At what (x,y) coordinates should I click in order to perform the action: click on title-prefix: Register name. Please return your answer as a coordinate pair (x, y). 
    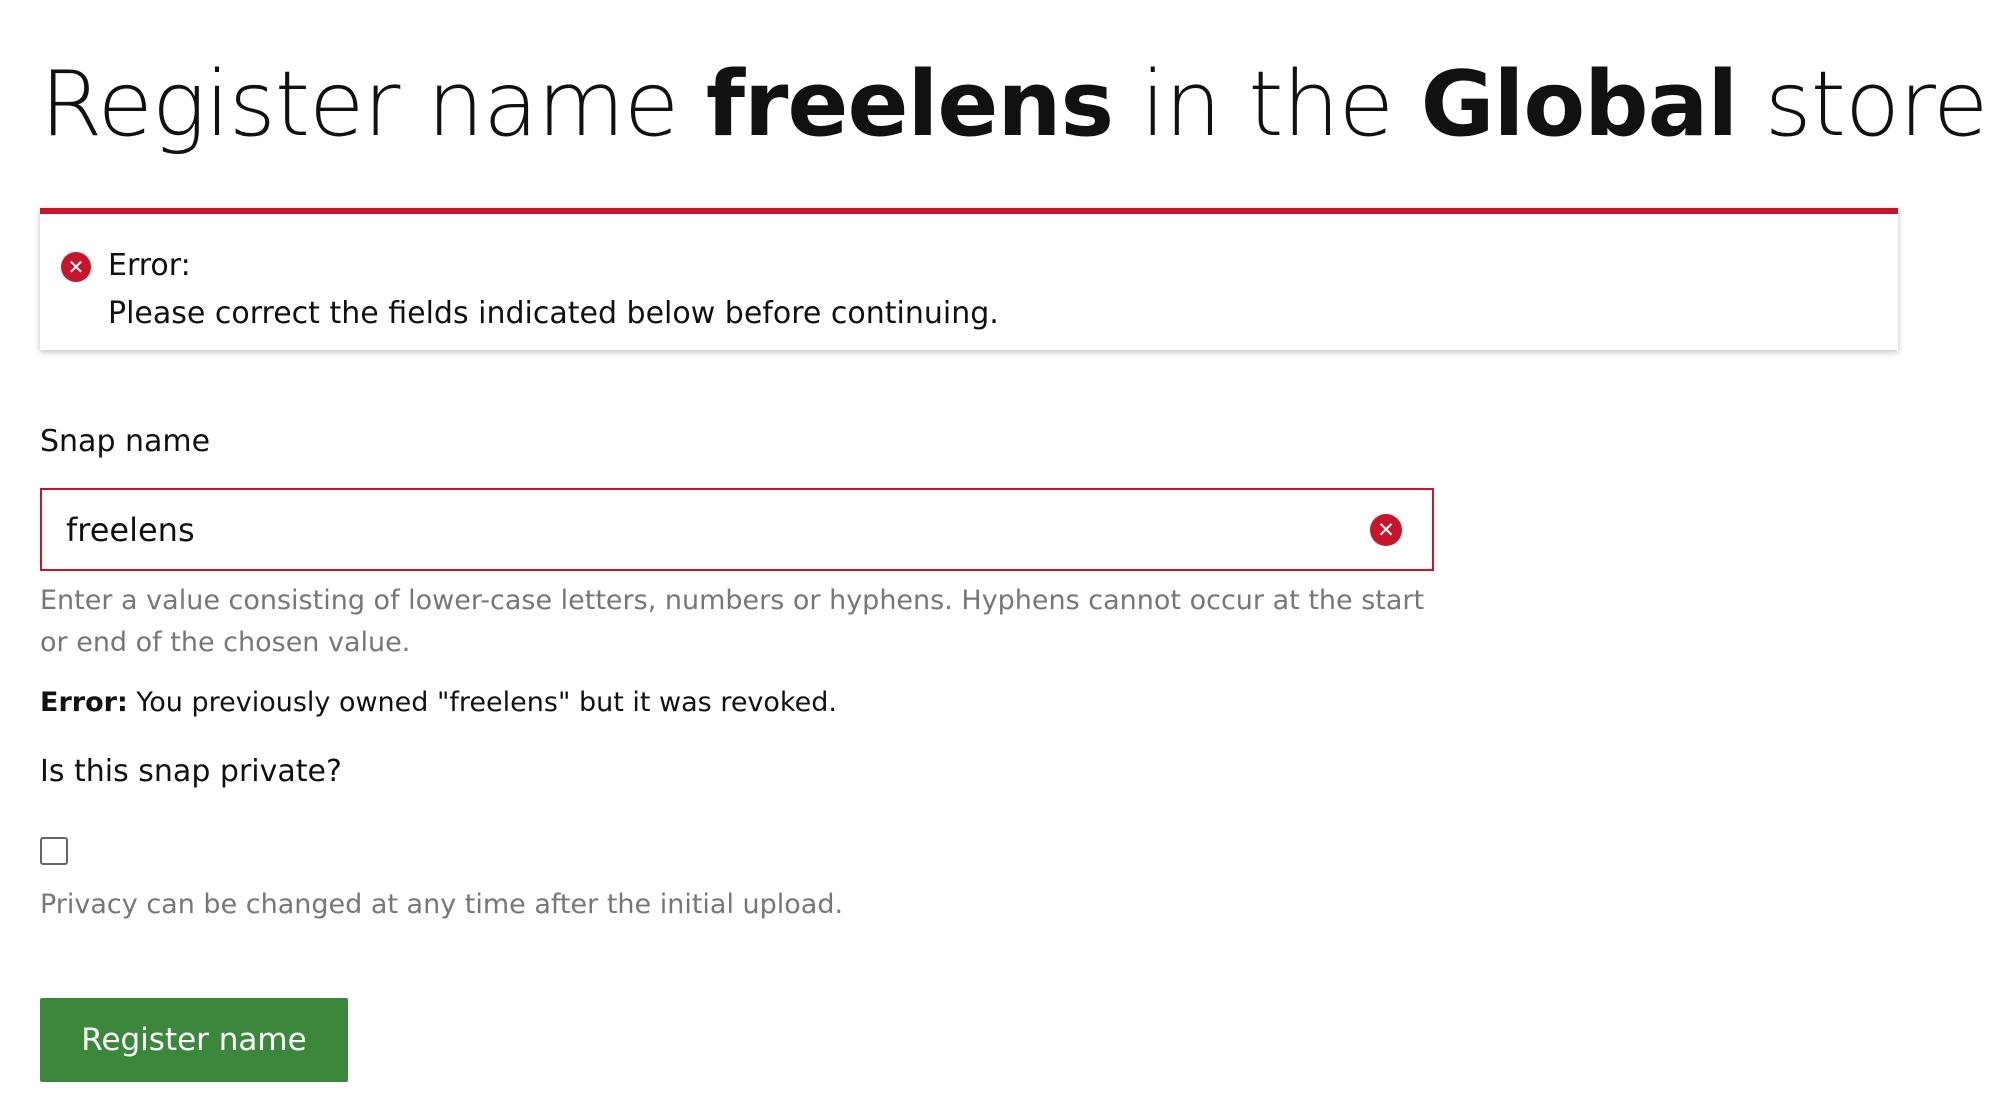
    Looking at the image, I should click on (373, 104).